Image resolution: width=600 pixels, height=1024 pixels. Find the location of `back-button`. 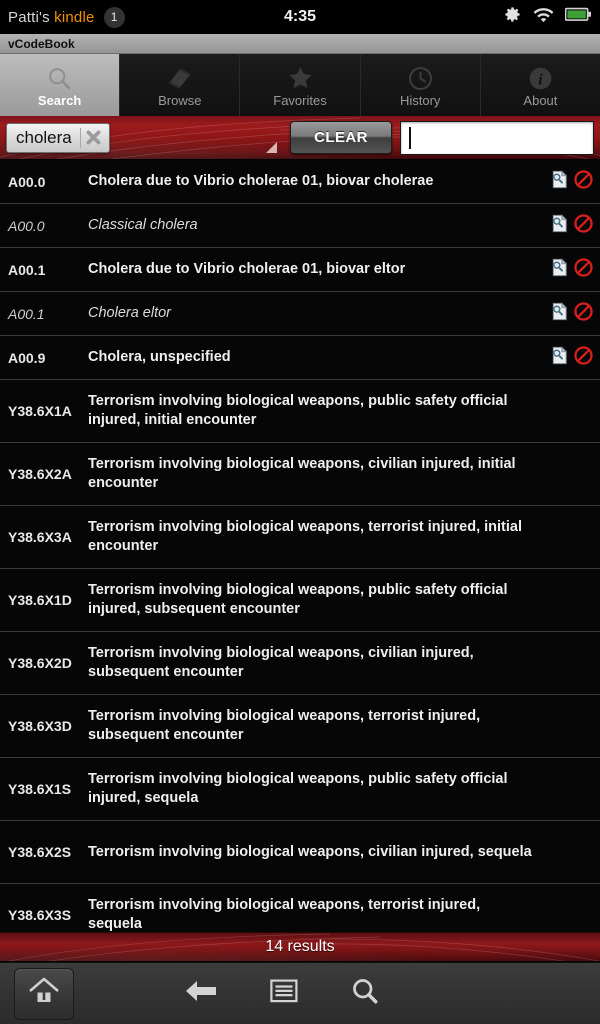

back-button is located at coordinates (201, 993).